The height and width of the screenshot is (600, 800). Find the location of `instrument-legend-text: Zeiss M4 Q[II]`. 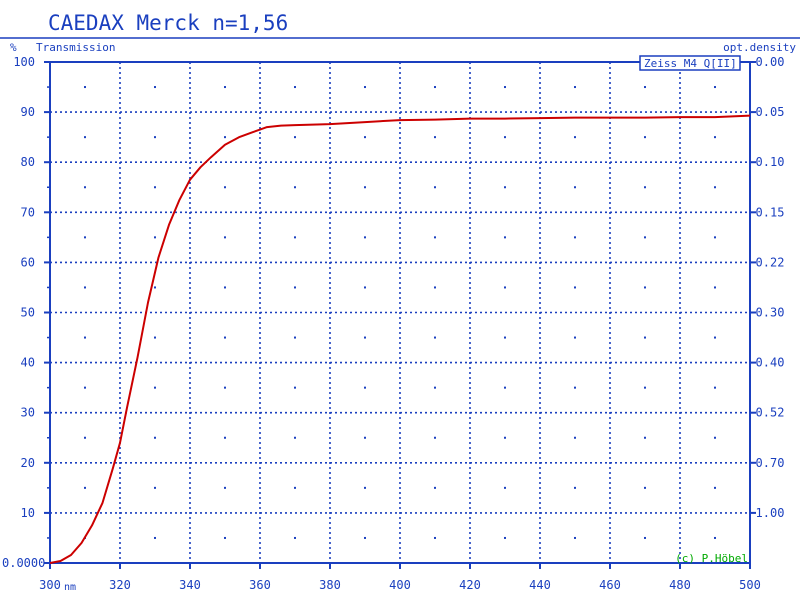

instrument-legend-text: Zeiss M4 Q[II] is located at coordinates (690, 63).